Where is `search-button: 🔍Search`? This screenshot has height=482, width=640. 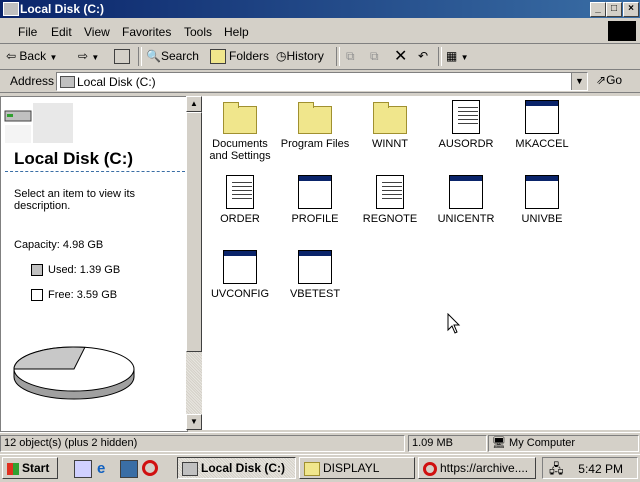
search-button: 🔍Search is located at coordinates (172, 56).